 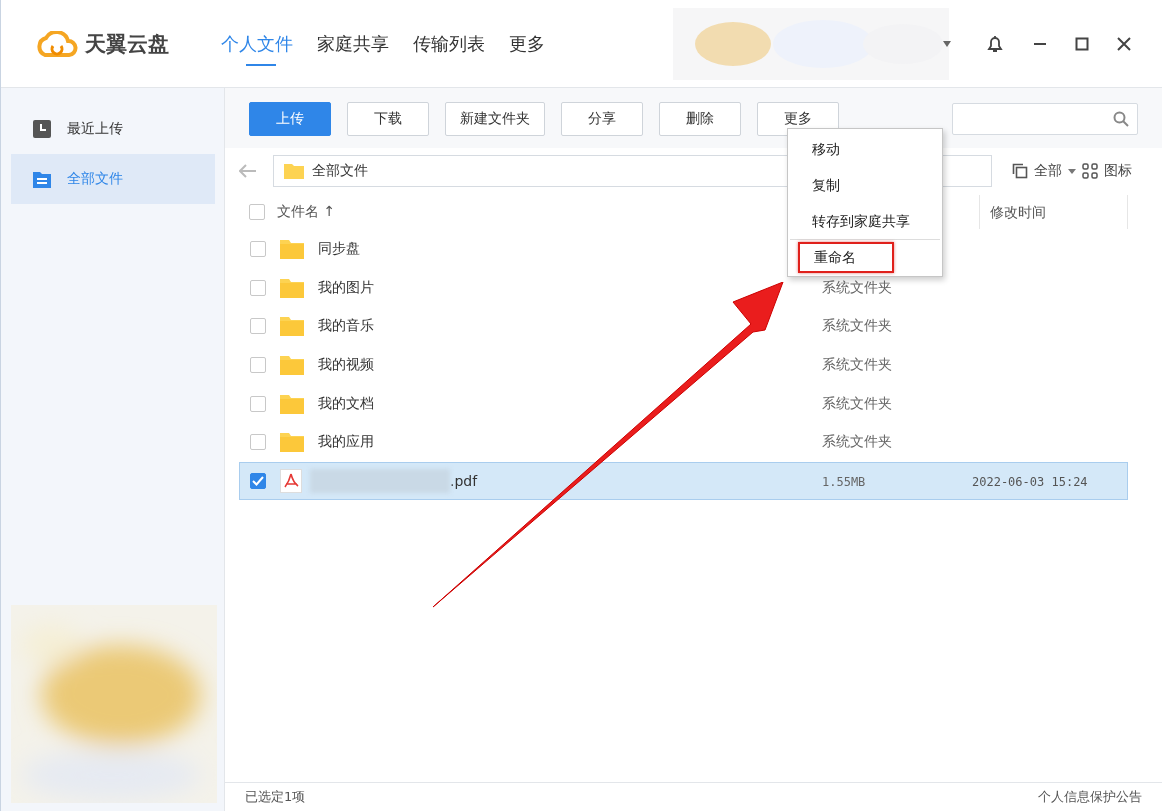 What do you see at coordinates (995, 43) in the screenshot?
I see `bell-icon` at bounding box center [995, 43].